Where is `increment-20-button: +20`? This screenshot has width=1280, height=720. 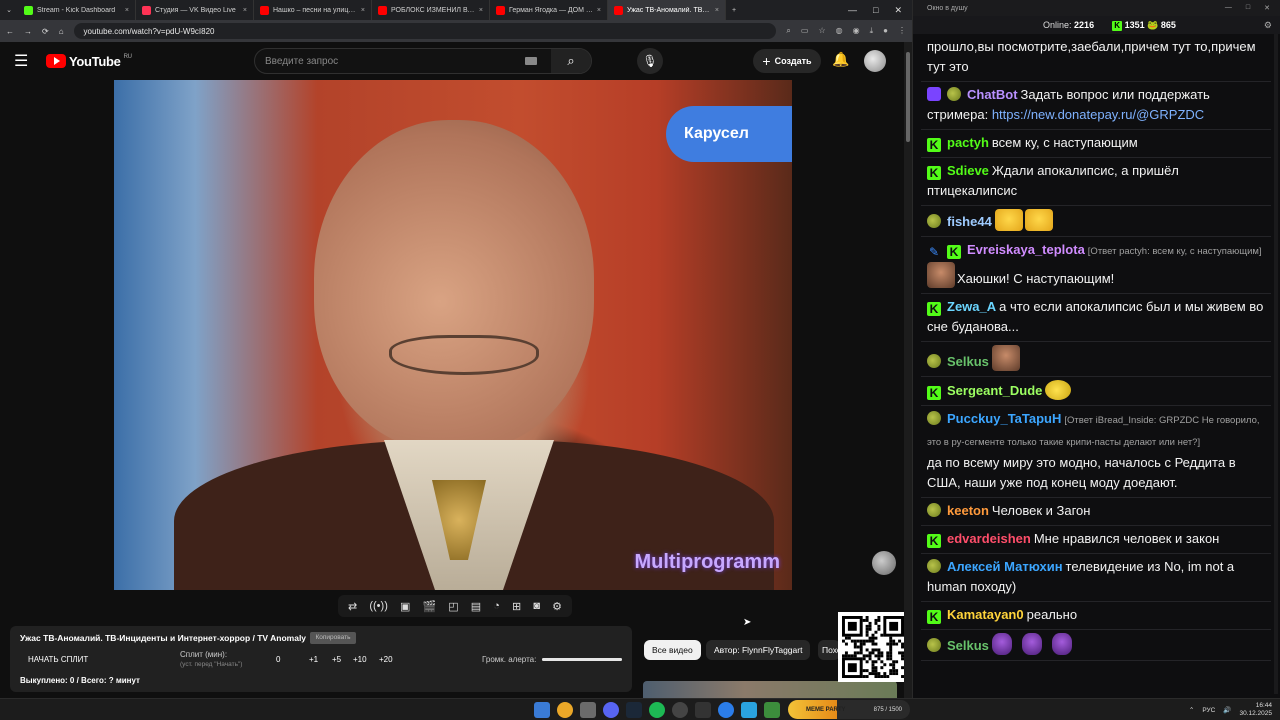
increment-20-button: +20 is located at coordinates (386, 659).